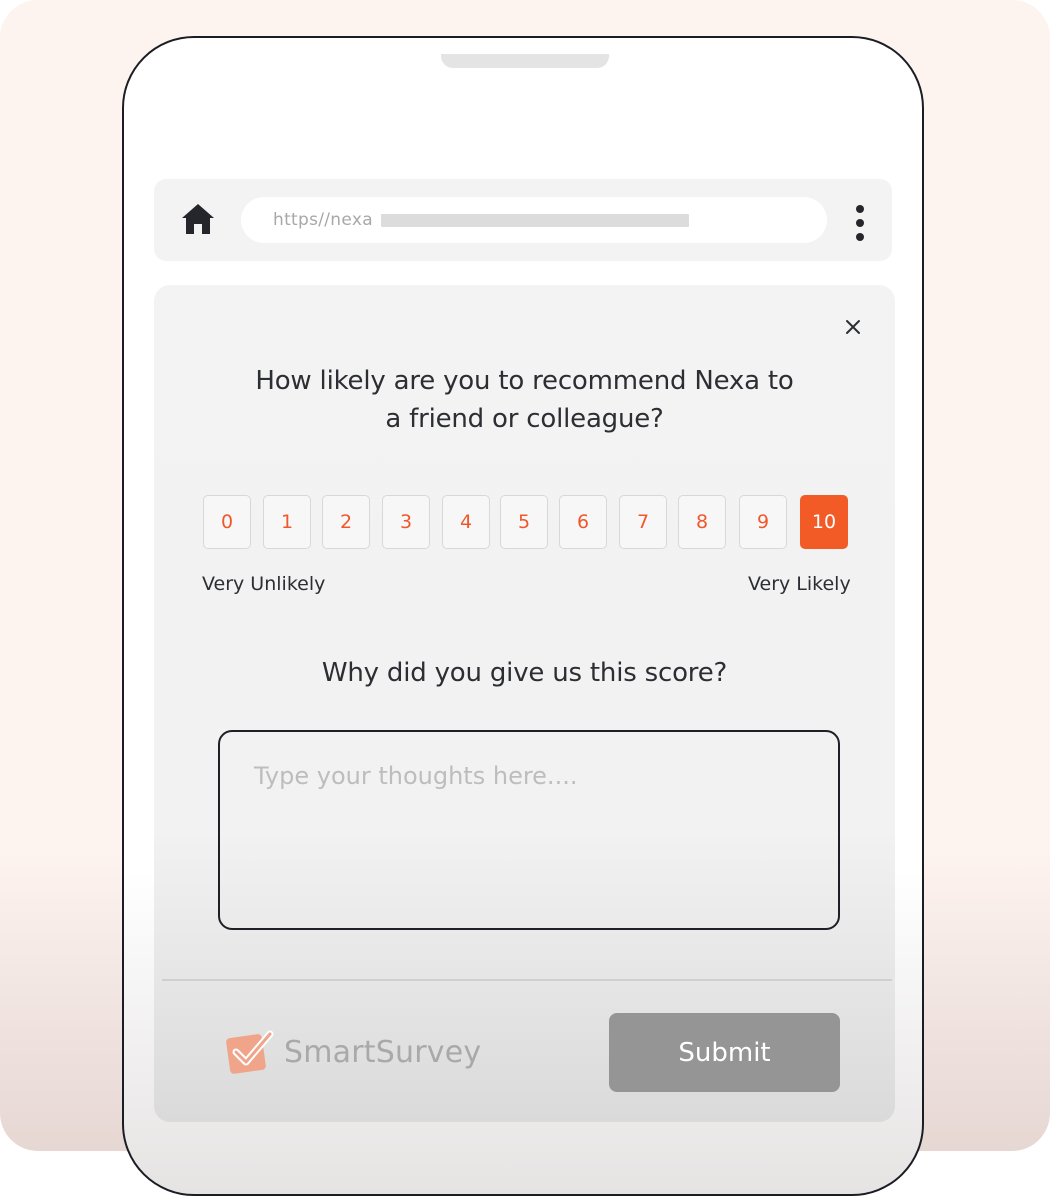 The image size is (1050, 1196). I want to click on smartsurvey-logo: SmartSurvey, so click(353, 1052).